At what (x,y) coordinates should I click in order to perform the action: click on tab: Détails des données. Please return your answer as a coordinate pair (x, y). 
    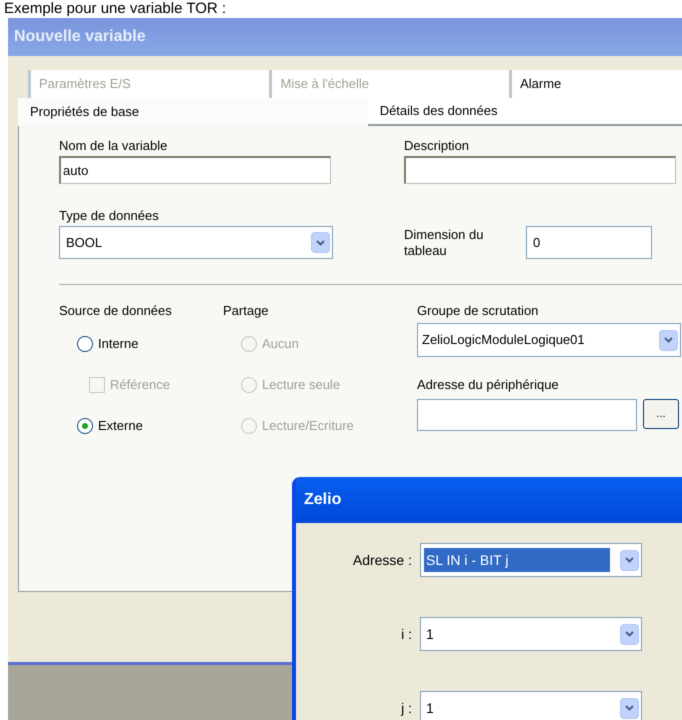
    Looking at the image, I should click on (525, 112).